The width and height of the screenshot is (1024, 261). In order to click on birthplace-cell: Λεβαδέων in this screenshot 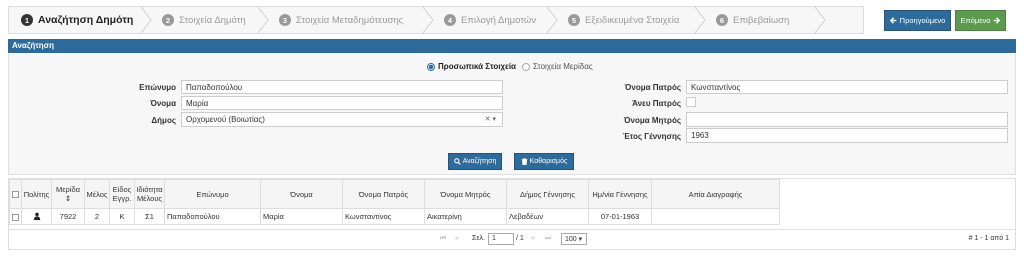, I will do `click(547, 216)`.